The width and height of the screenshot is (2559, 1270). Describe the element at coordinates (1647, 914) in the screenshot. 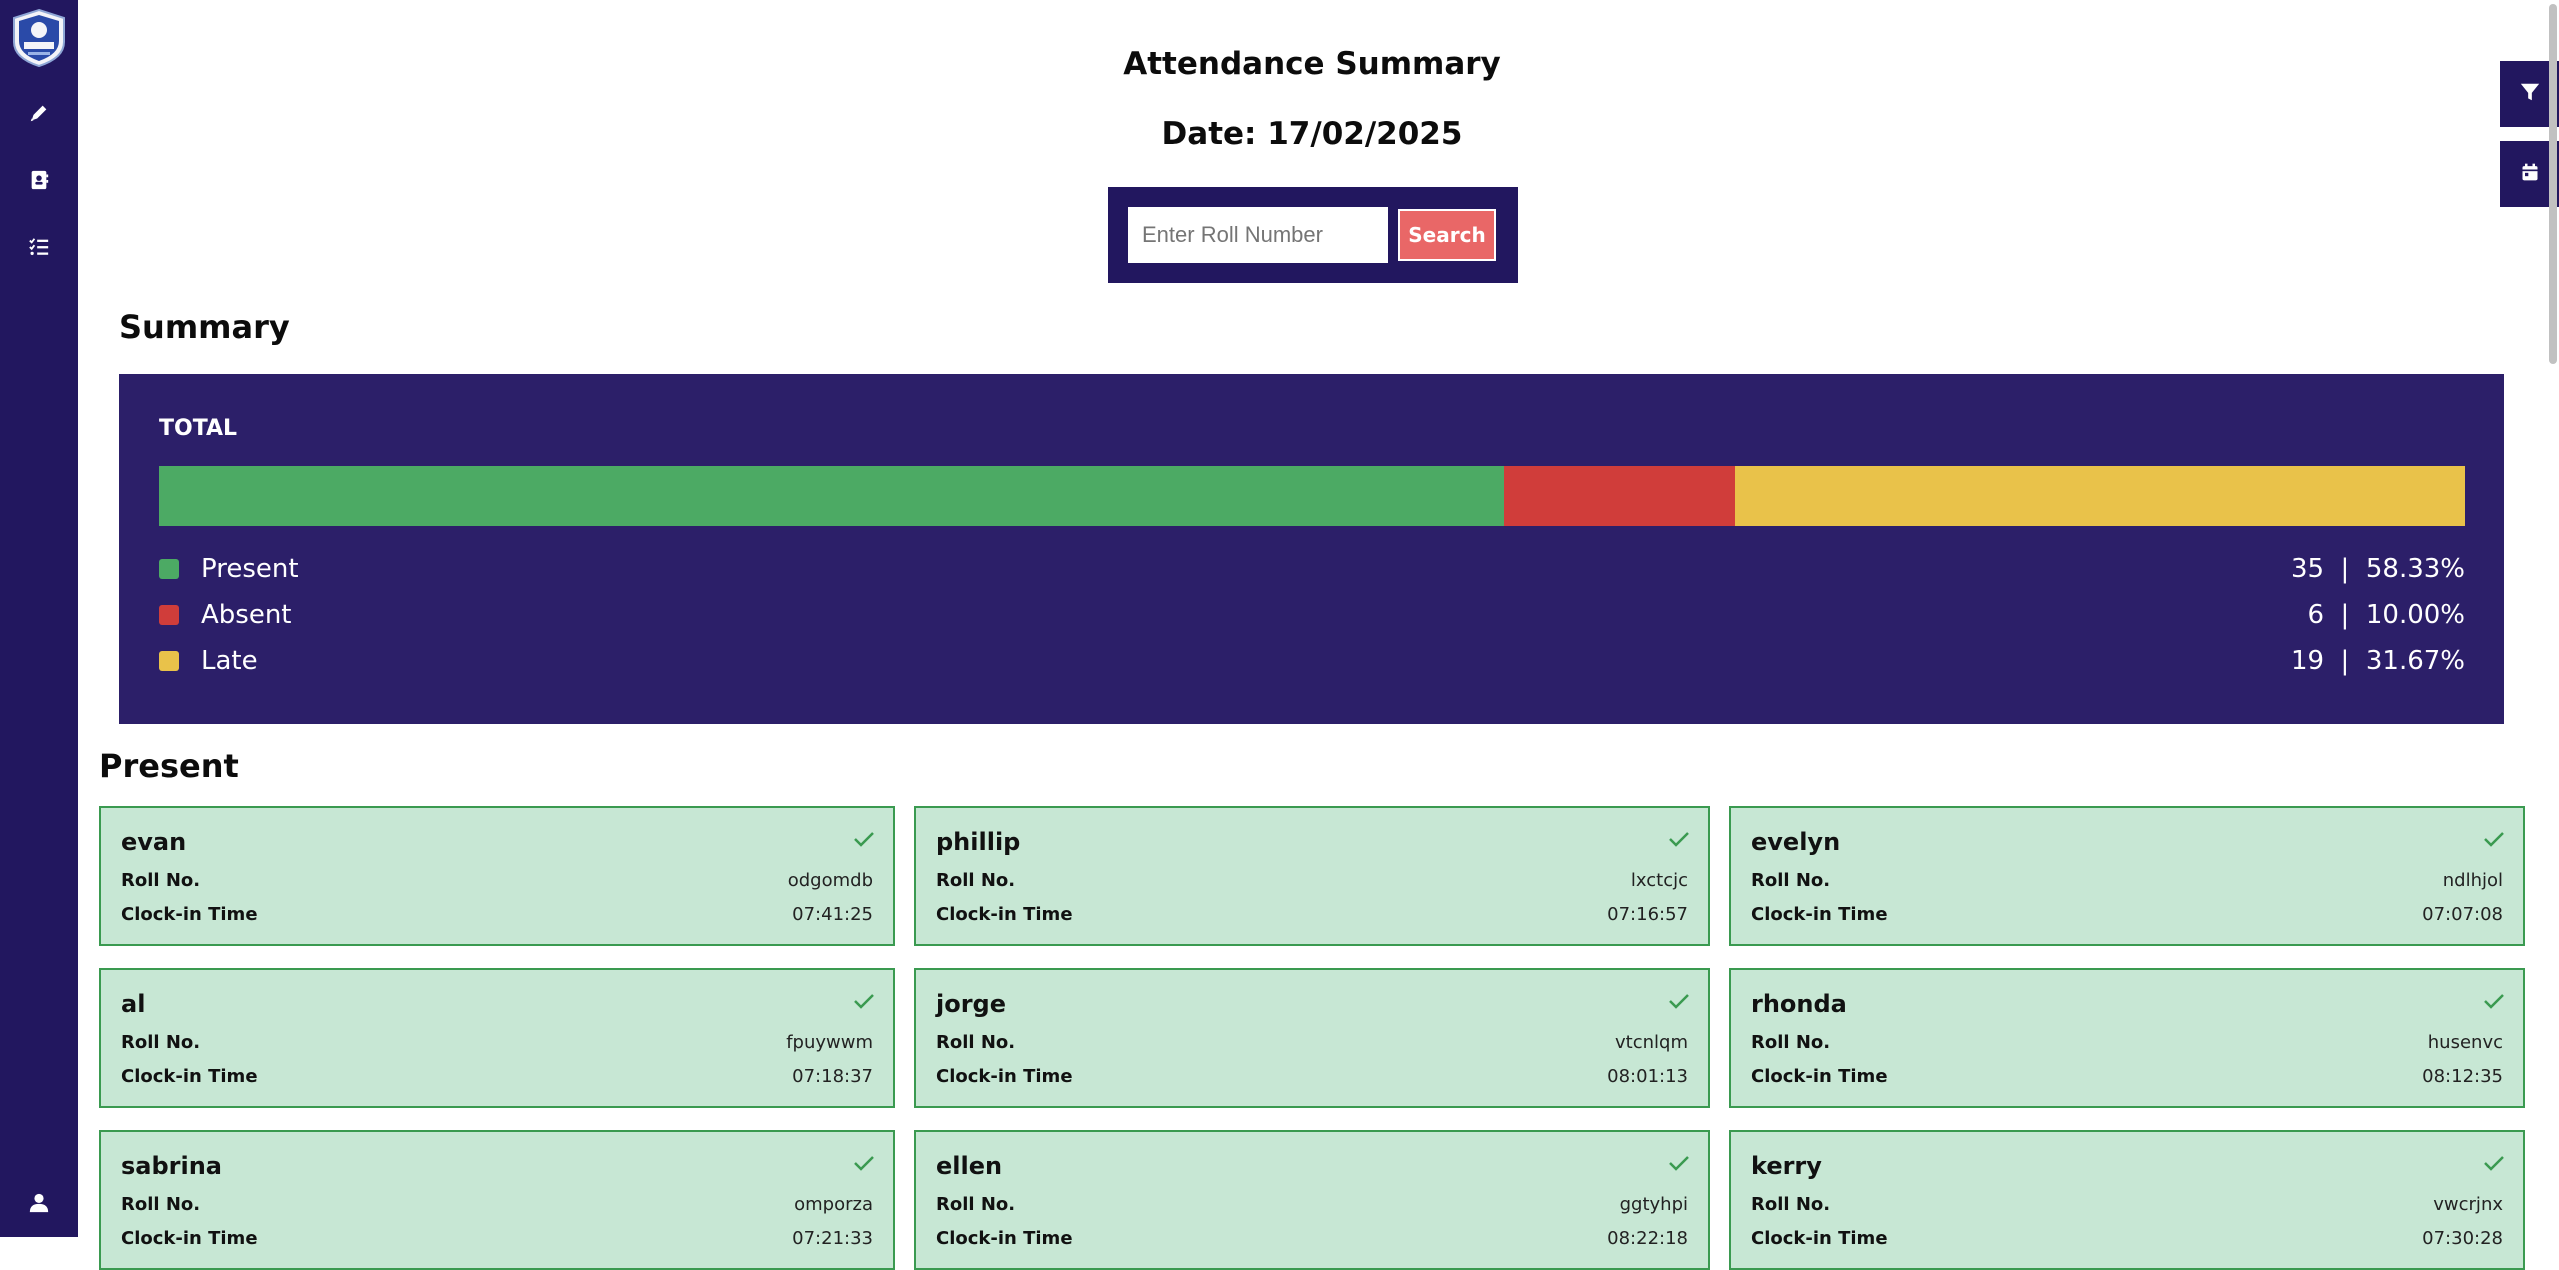

I see `clock-in-value: 07:16:57` at that location.